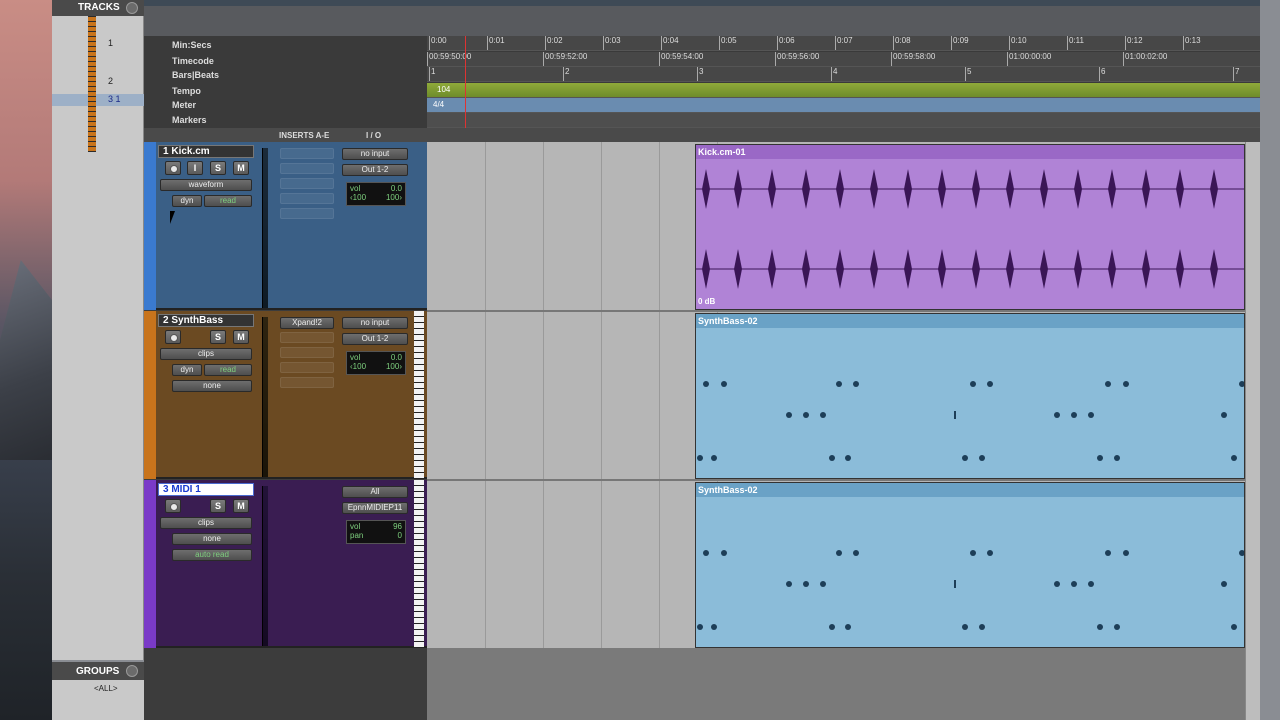 The width and height of the screenshot is (1280, 720). I want to click on mountain-graphic, so click(26, 360).